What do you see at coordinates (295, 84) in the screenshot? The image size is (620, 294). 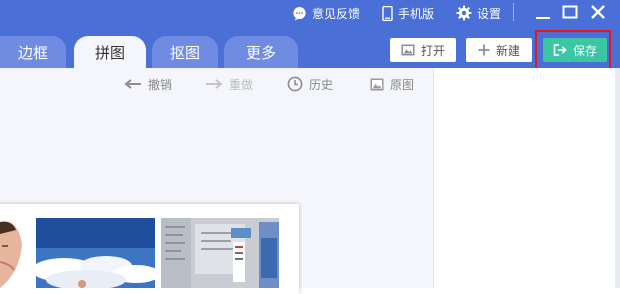 I see `clock-icon` at bounding box center [295, 84].